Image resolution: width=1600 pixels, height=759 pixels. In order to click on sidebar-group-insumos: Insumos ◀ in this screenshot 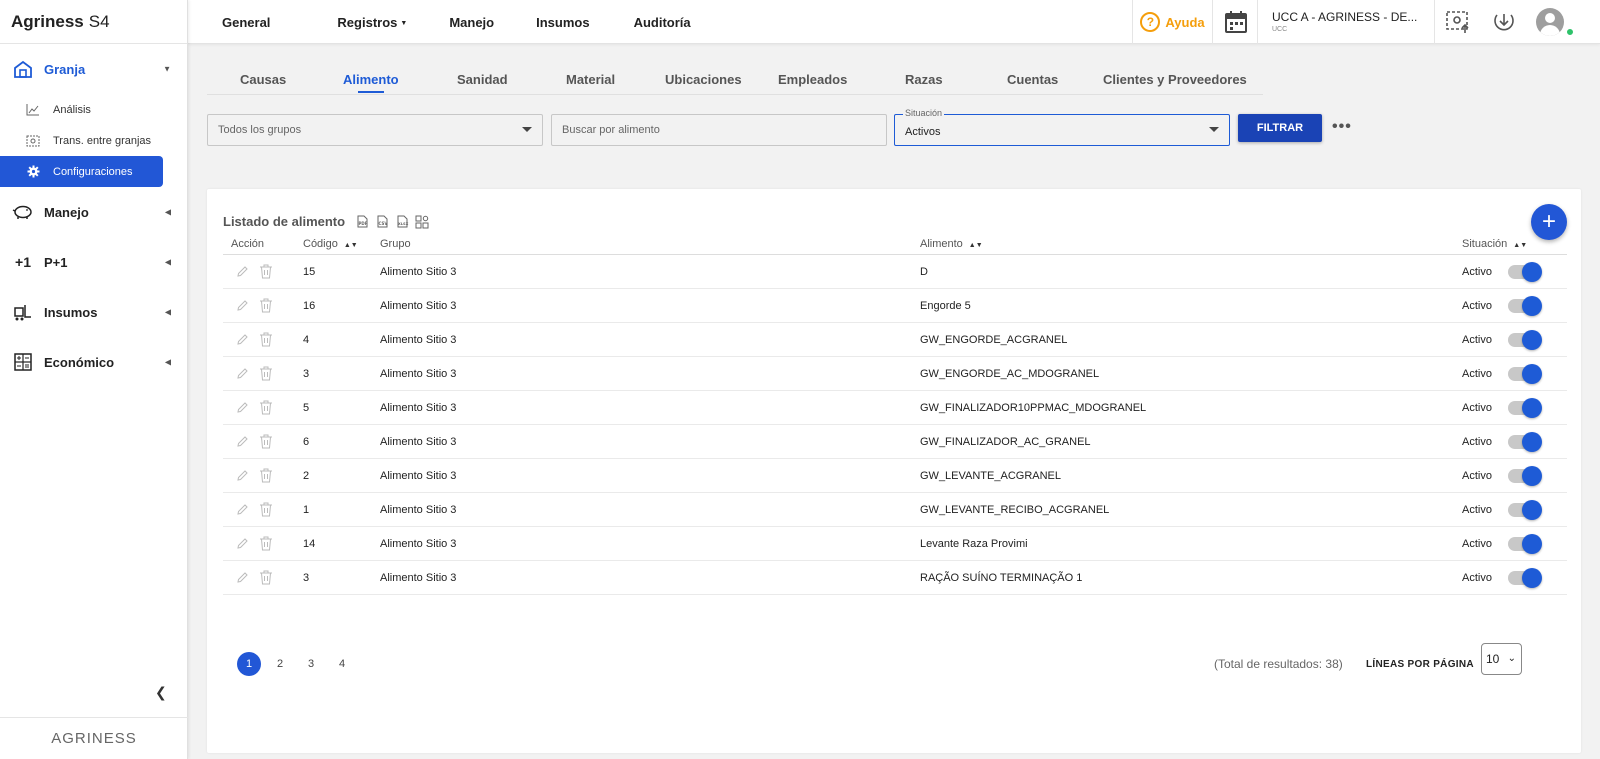, I will do `click(93, 312)`.